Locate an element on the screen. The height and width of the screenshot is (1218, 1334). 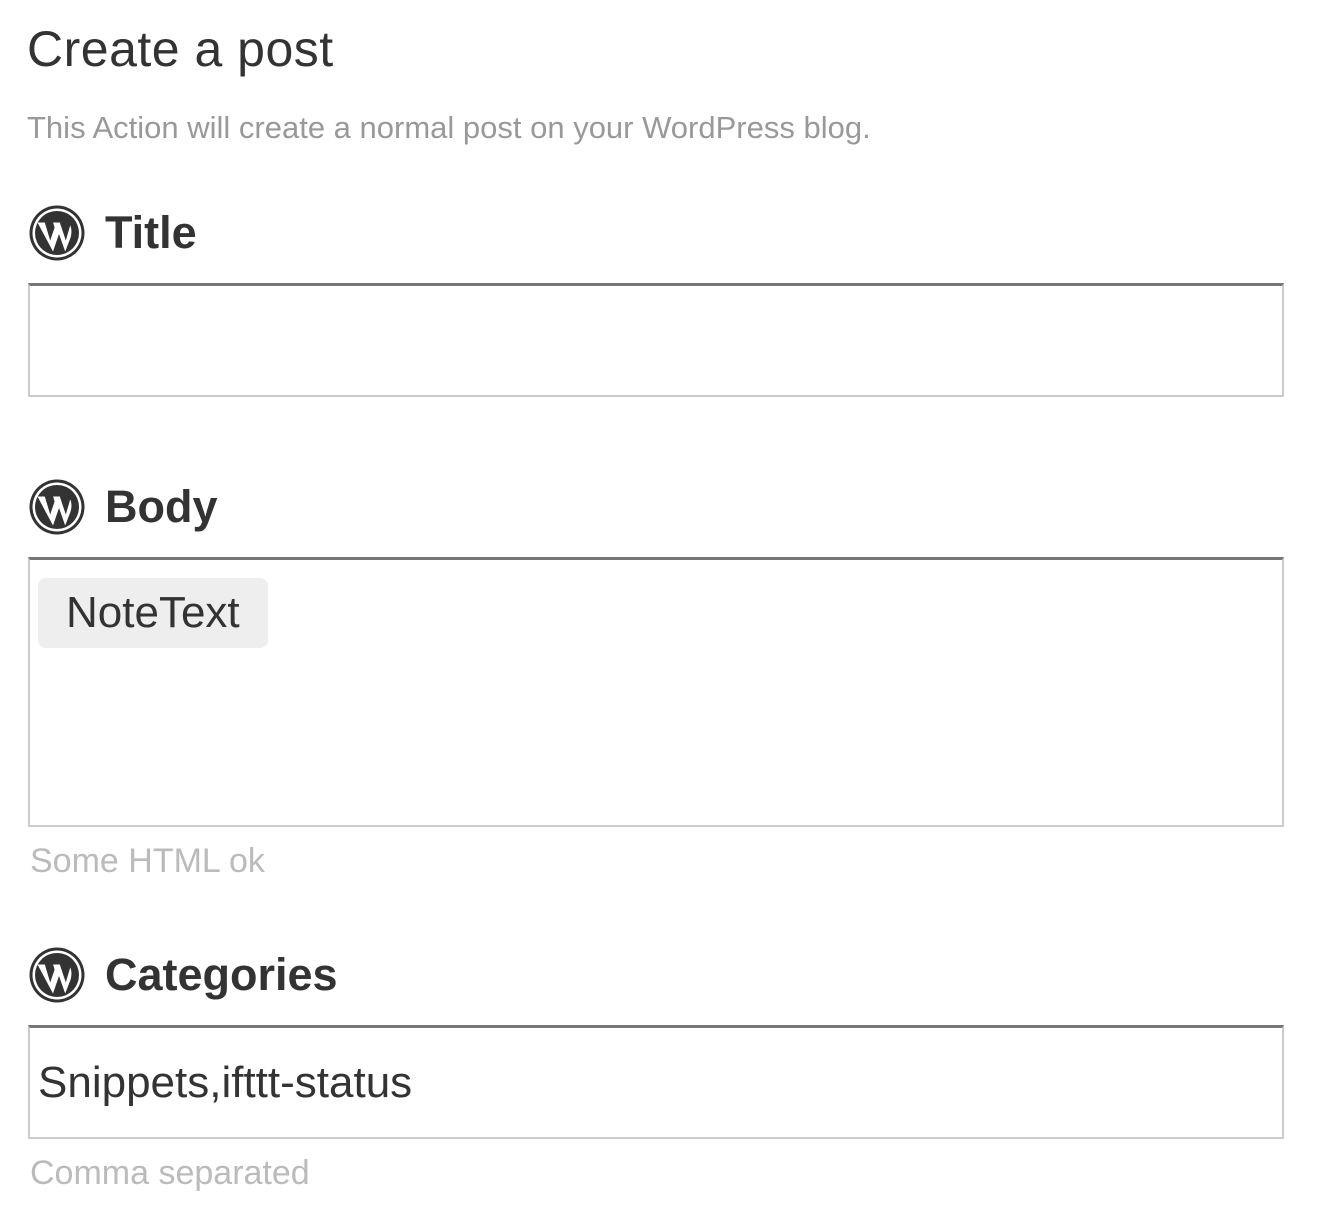
categories-helper-text: Comma separated is located at coordinates (170, 1173).